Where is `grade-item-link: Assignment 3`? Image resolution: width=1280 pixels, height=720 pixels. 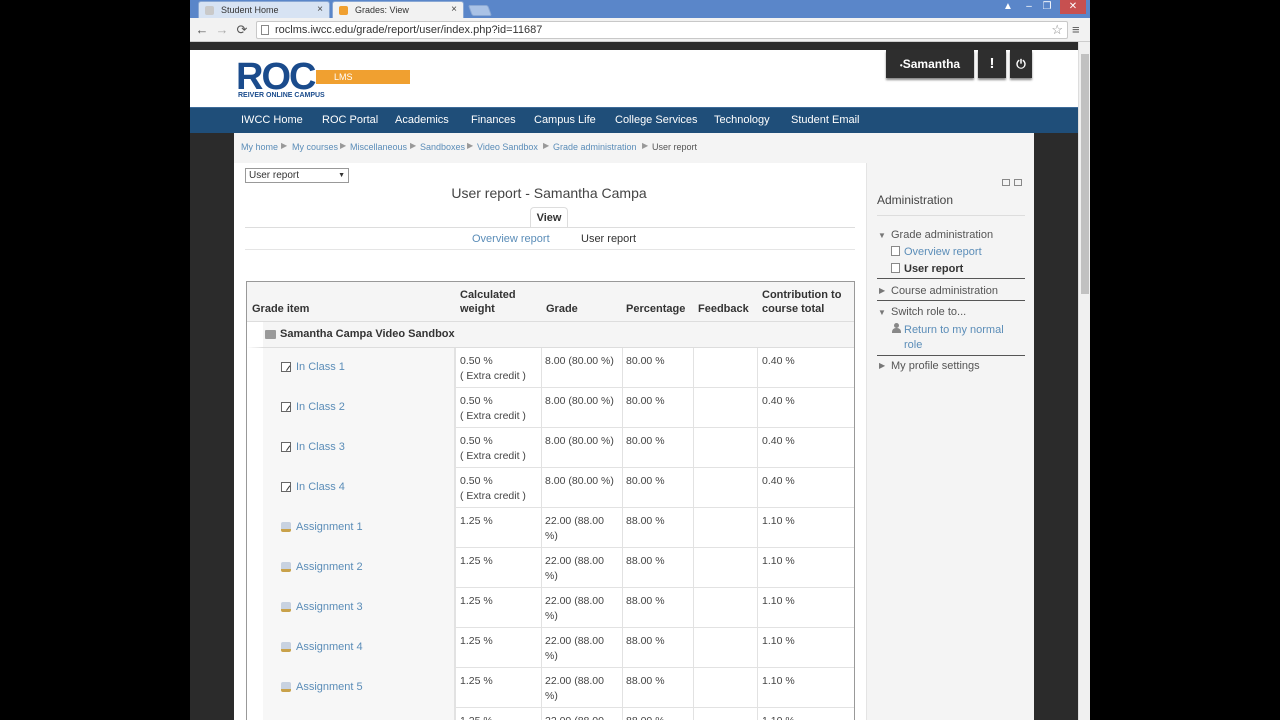 grade-item-link: Assignment 3 is located at coordinates (329, 607).